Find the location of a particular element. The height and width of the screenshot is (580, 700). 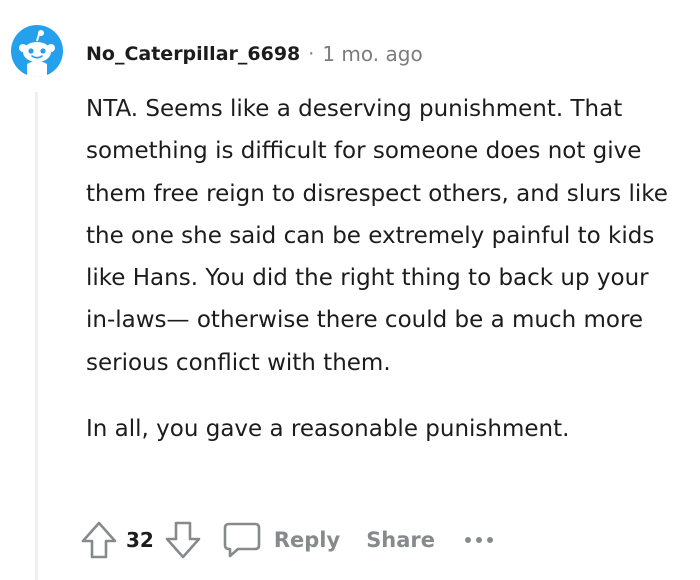

downvote-button is located at coordinates (183, 540).